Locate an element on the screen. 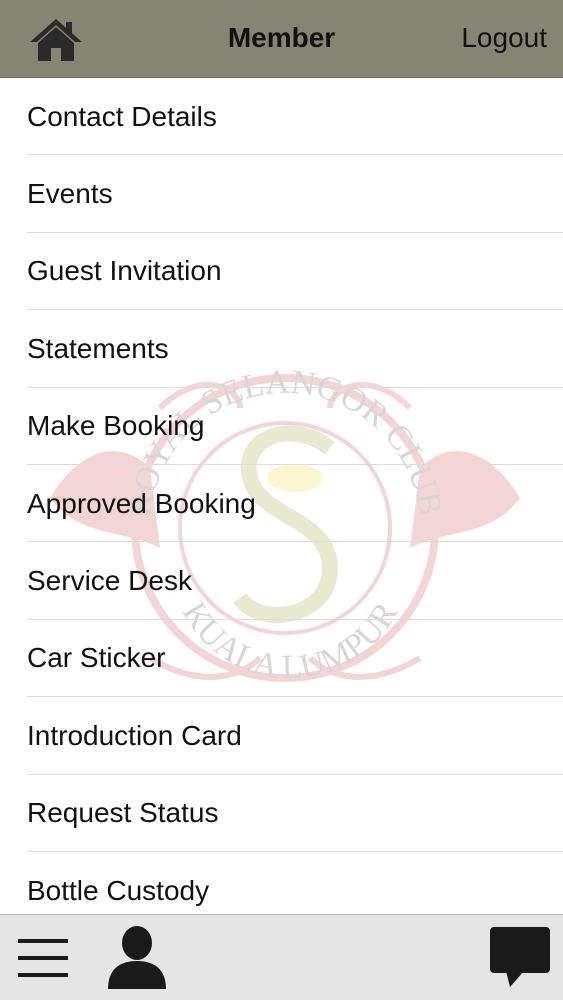  menu-item-service-desk: Service Desk is located at coordinates (281, 581).